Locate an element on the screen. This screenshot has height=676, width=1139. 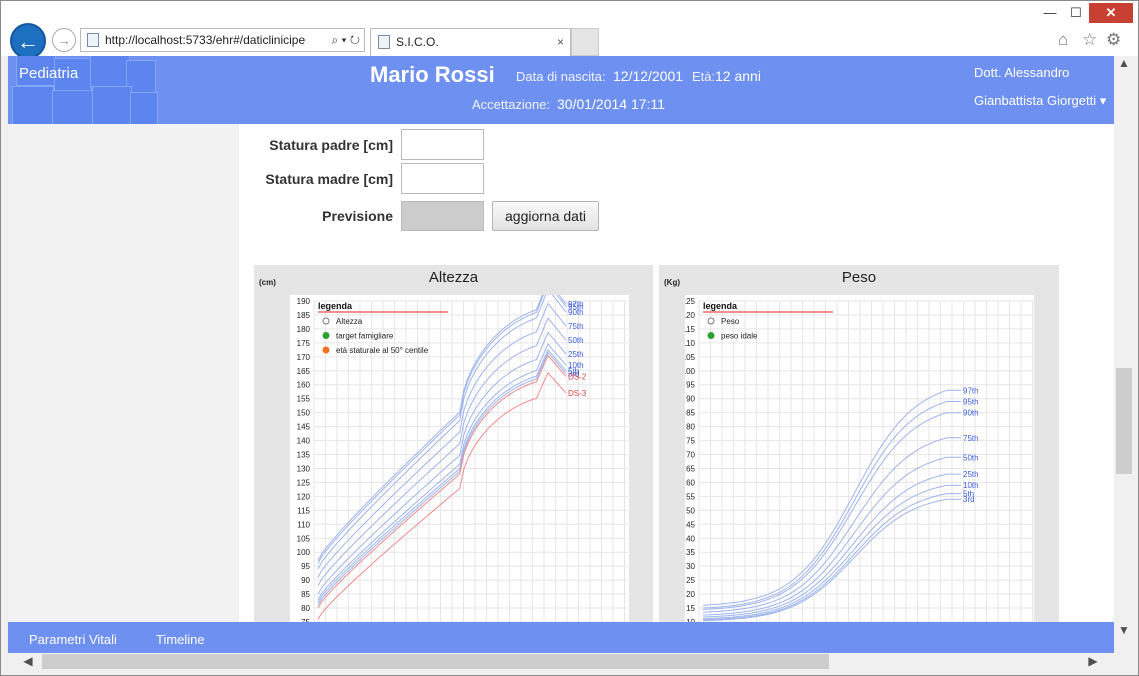
new-tab-button is located at coordinates (585, 42).